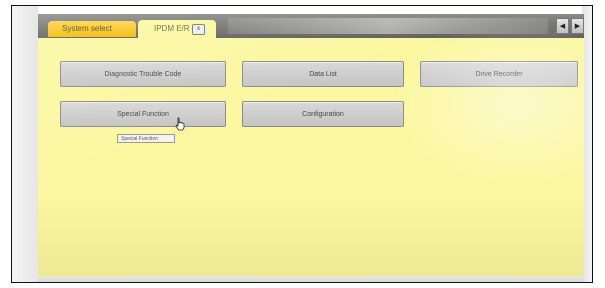 The width and height of the screenshot is (605, 288). Describe the element at coordinates (87, 28) in the screenshot. I see `tab-system-select-label: System select` at that location.